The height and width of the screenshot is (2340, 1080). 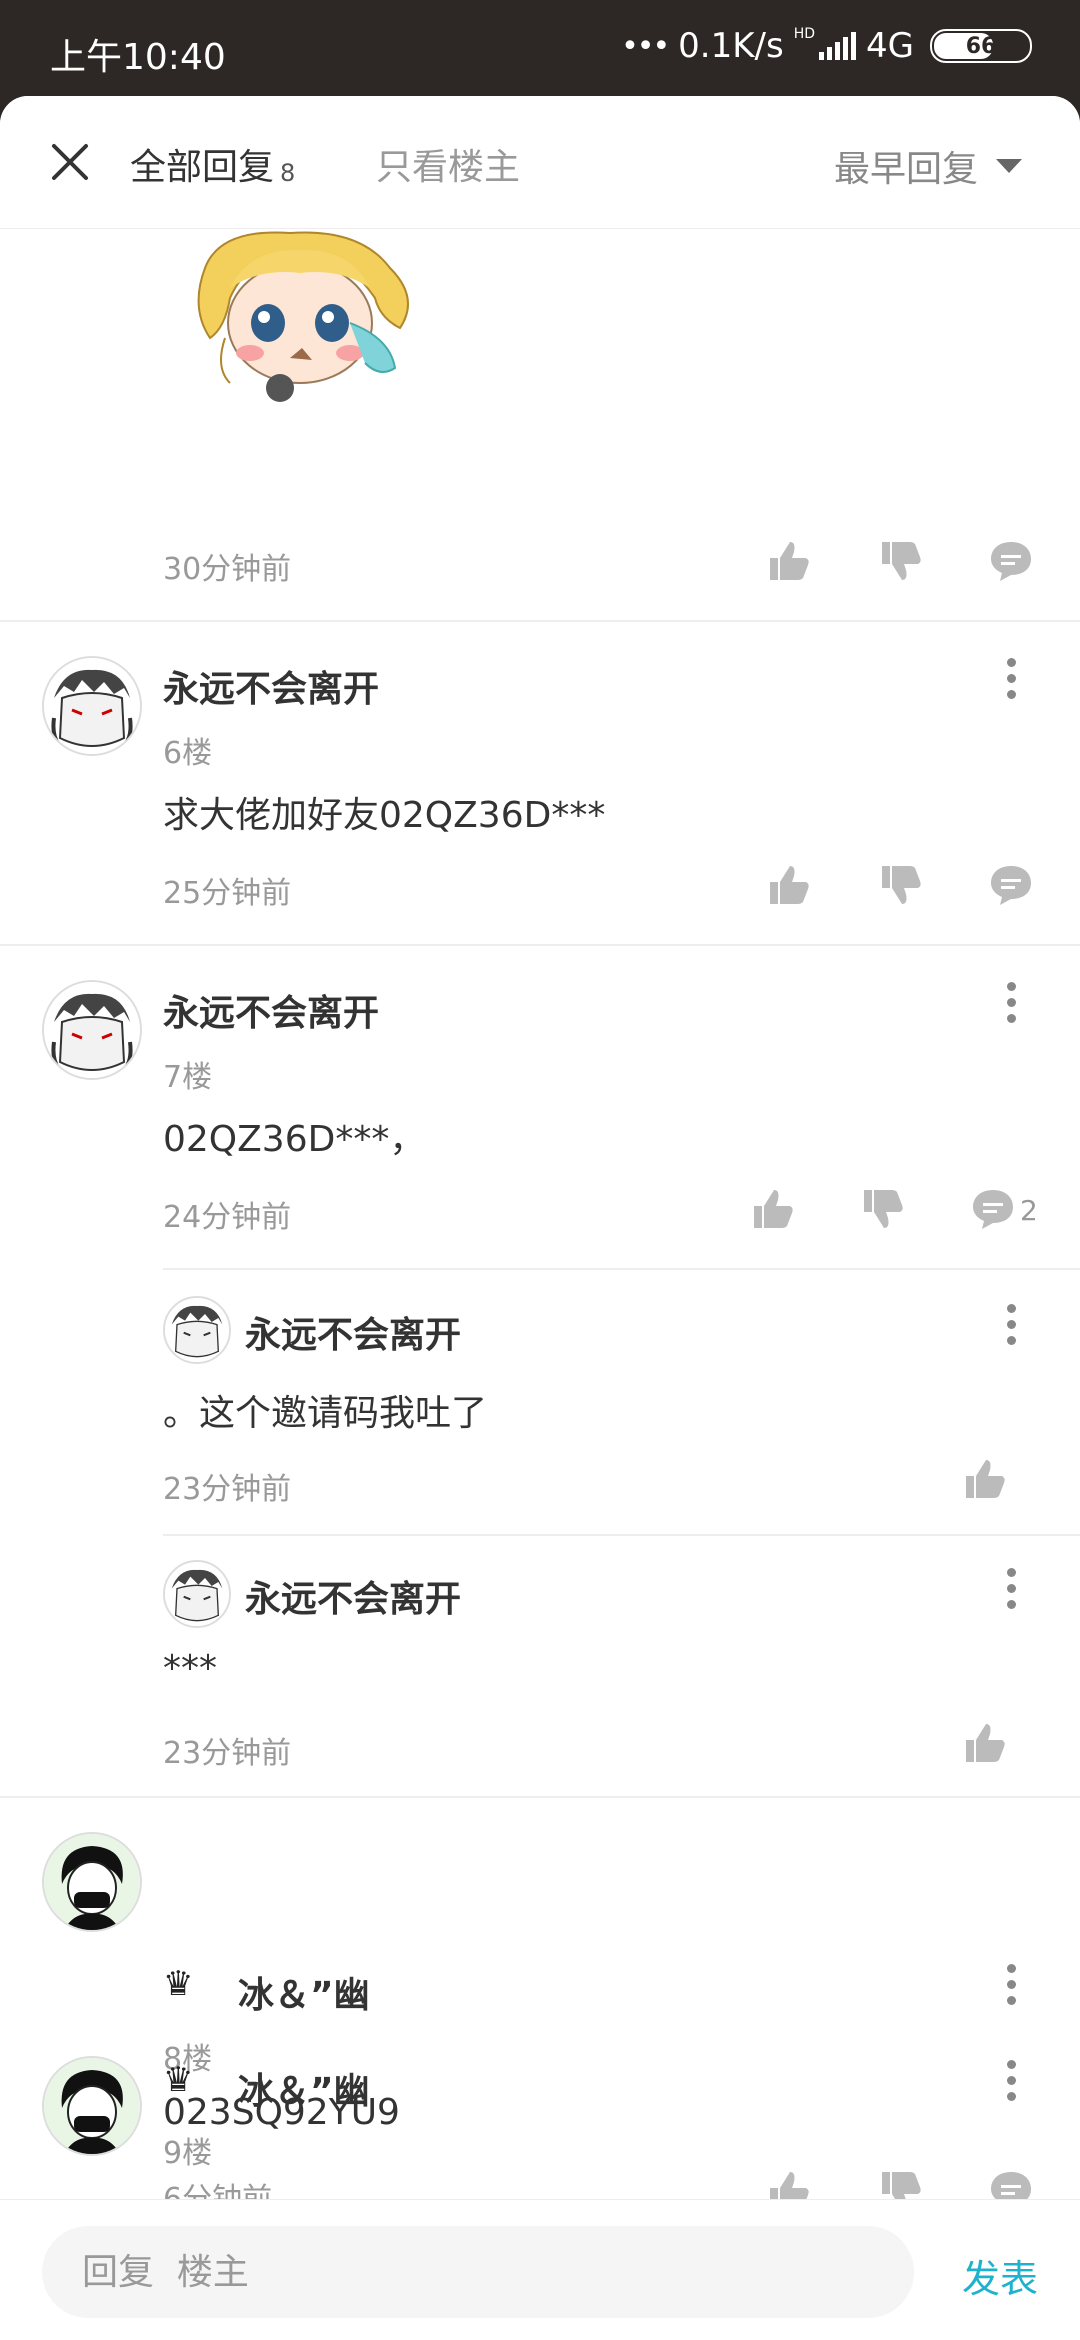 What do you see at coordinates (325, 1413) in the screenshot?
I see `reply-text: 。这个邀请码我吐了` at bounding box center [325, 1413].